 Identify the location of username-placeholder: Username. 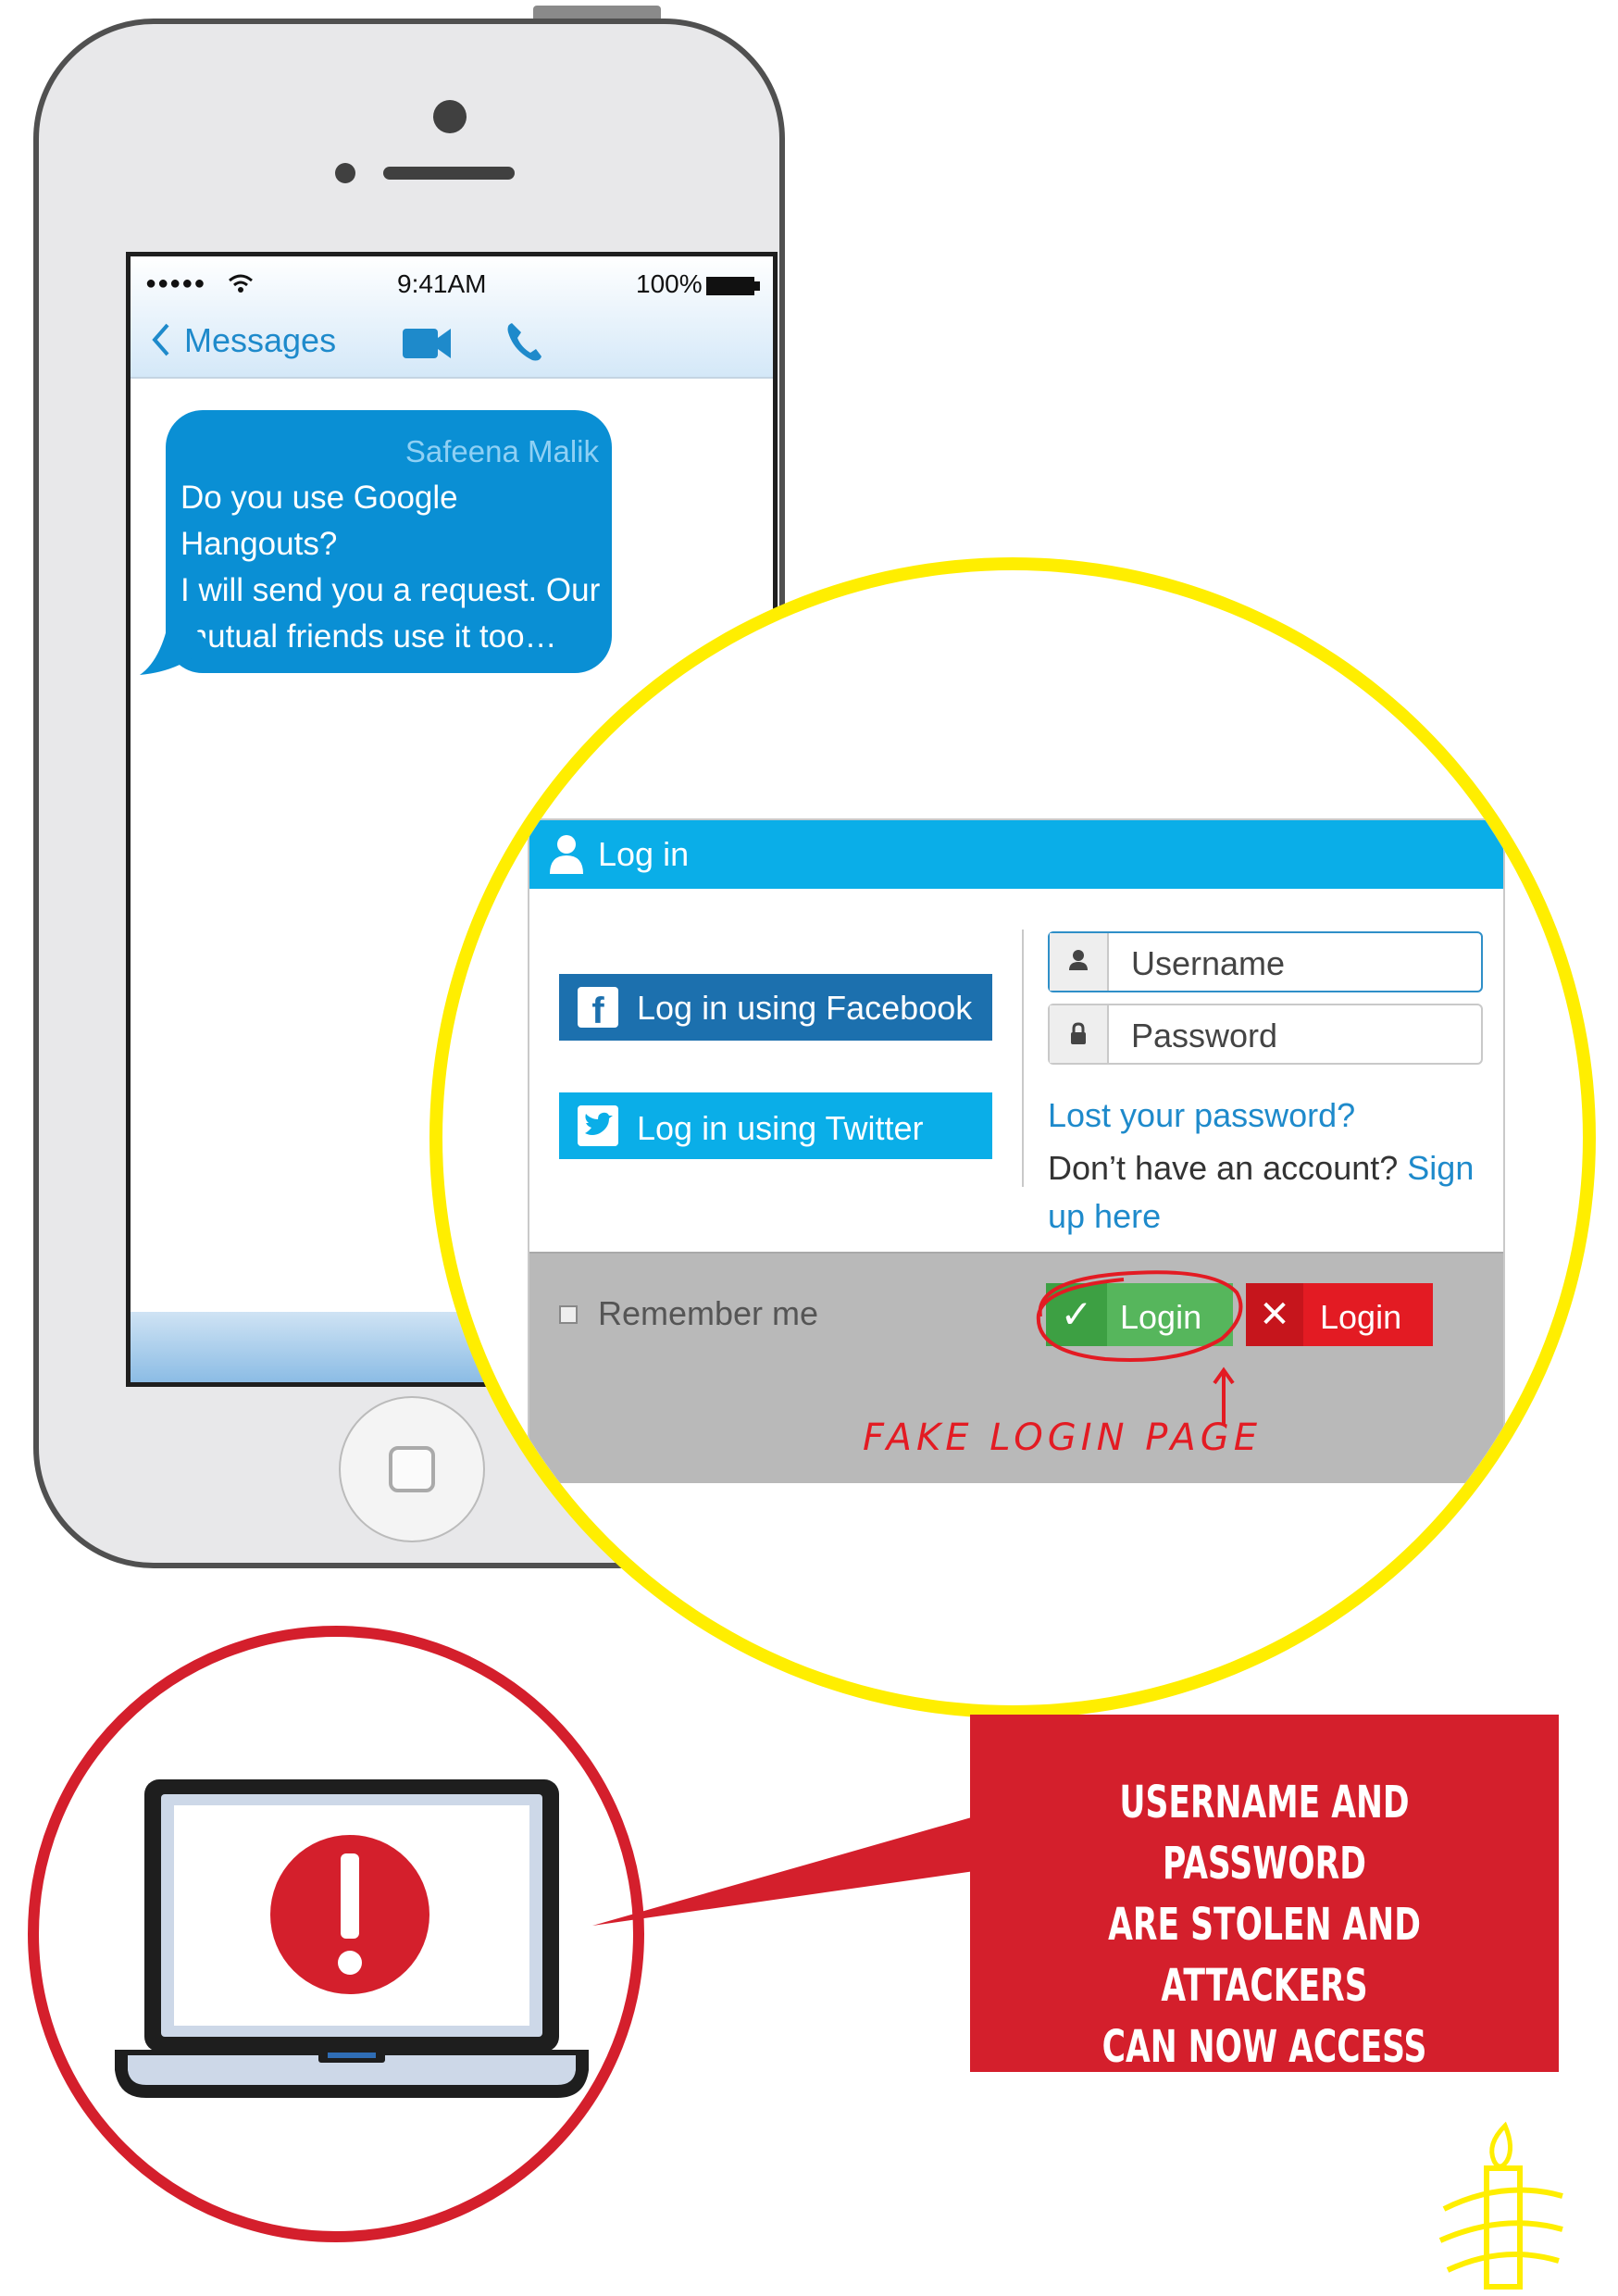
(1208, 963).